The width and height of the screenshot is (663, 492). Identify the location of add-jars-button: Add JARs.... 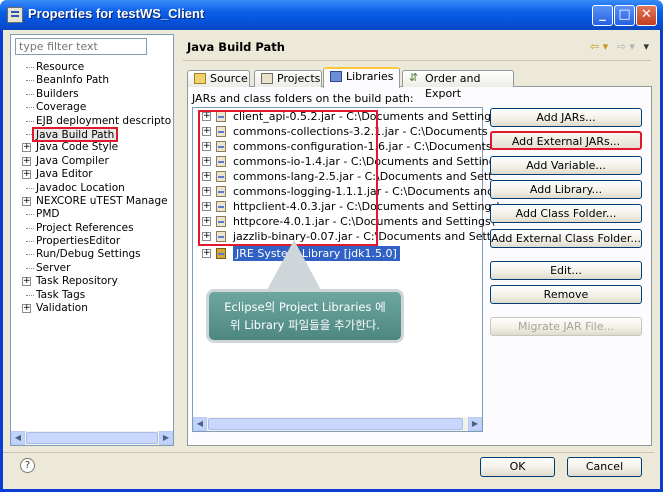
(566, 117).